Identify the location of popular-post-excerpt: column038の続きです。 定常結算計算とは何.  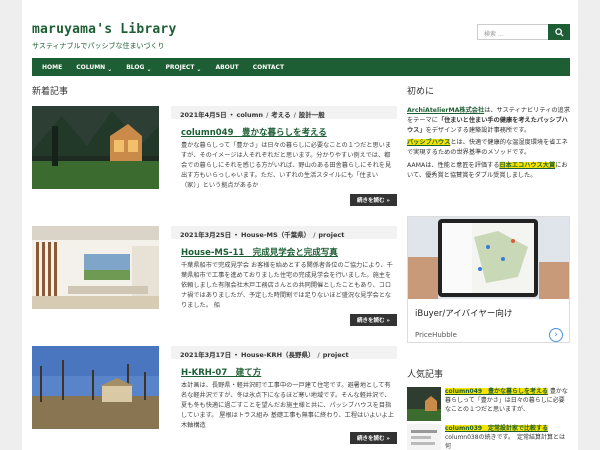
(505, 442).